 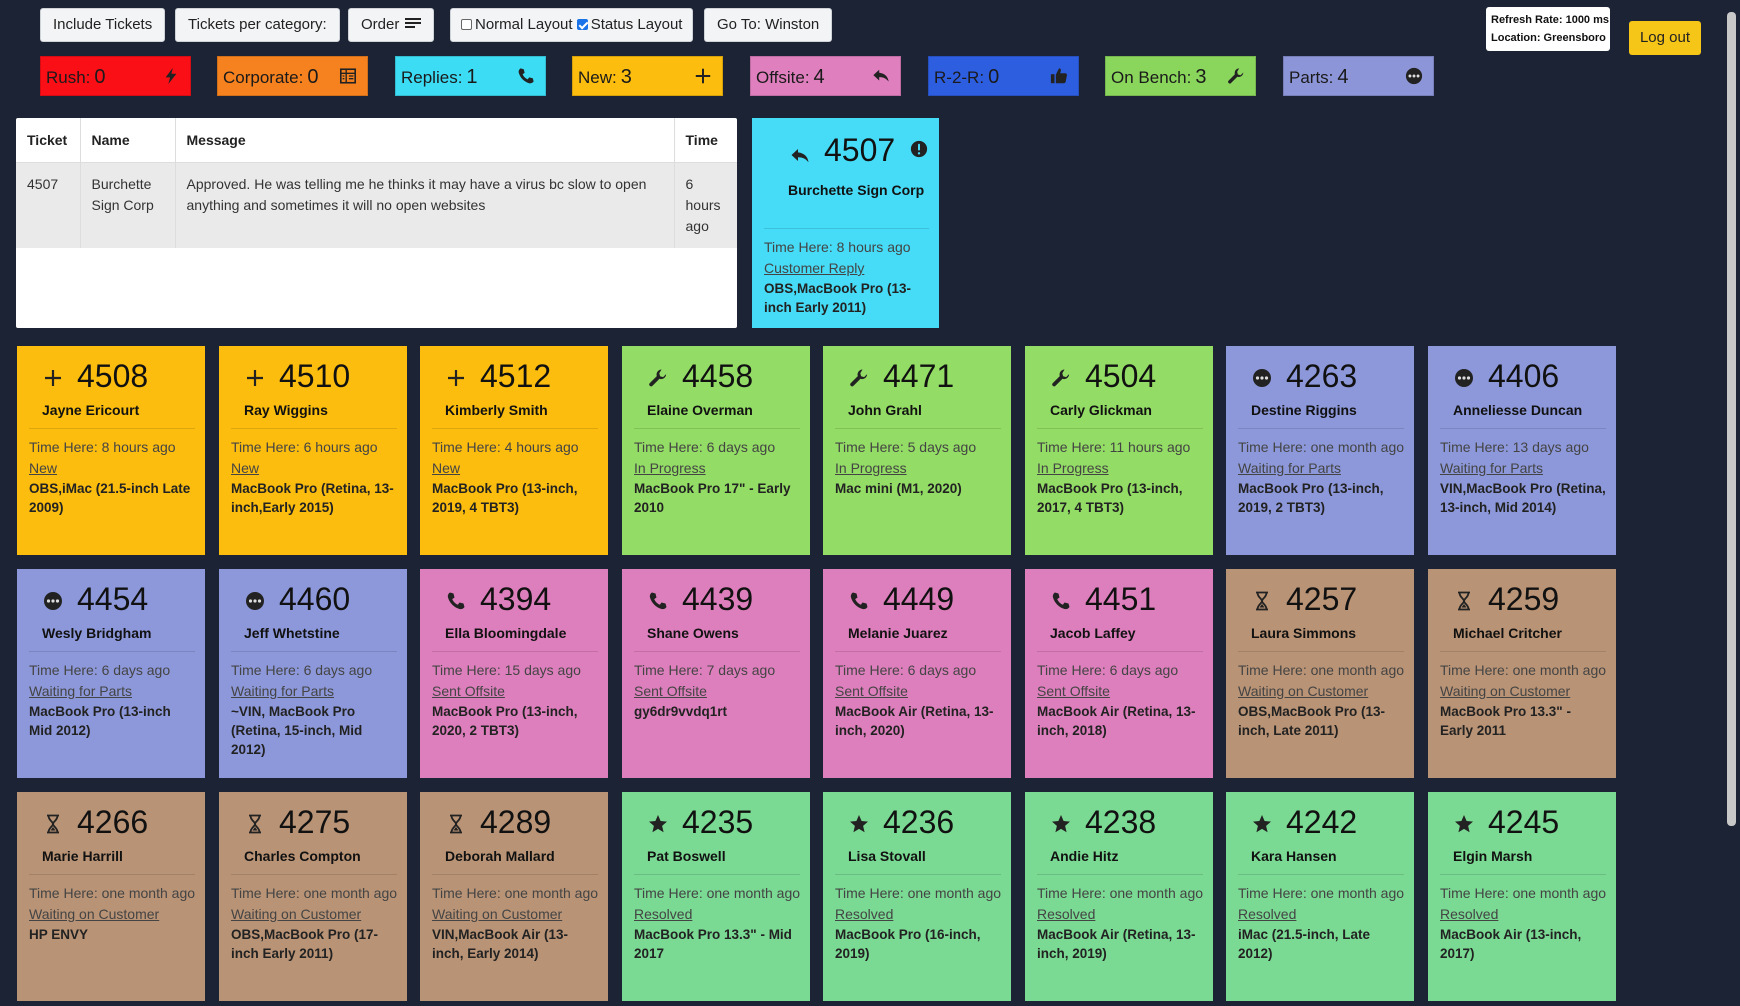 What do you see at coordinates (257, 25) in the screenshot?
I see `tickets-per-category-button: Tickets per category:` at bounding box center [257, 25].